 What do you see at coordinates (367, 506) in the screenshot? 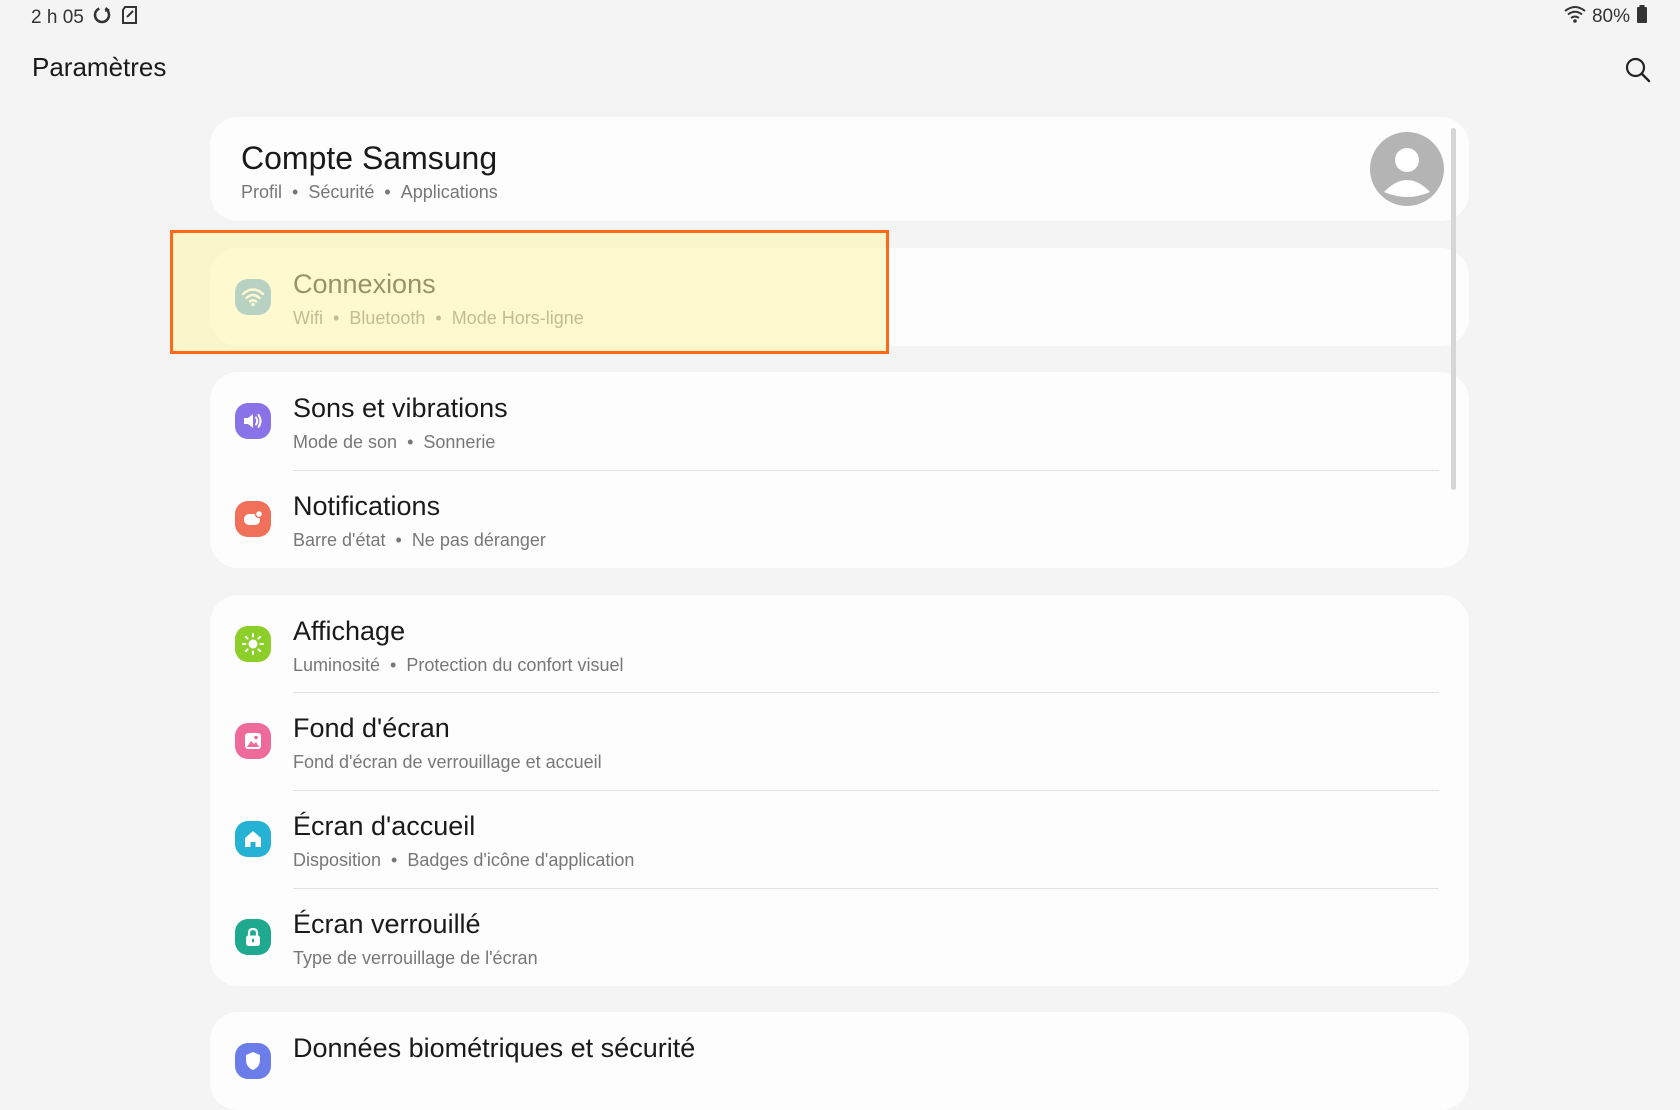
I see `item-title: Notifications` at bounding box center [367, 506].